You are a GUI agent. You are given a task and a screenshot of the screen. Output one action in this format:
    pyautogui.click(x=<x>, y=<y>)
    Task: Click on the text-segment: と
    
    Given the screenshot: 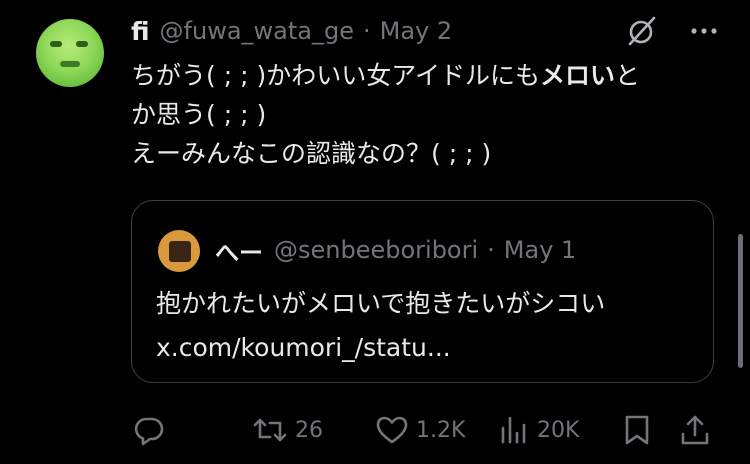 What is the action you would take?
    pyautogui.click(x=627, y=75)
    